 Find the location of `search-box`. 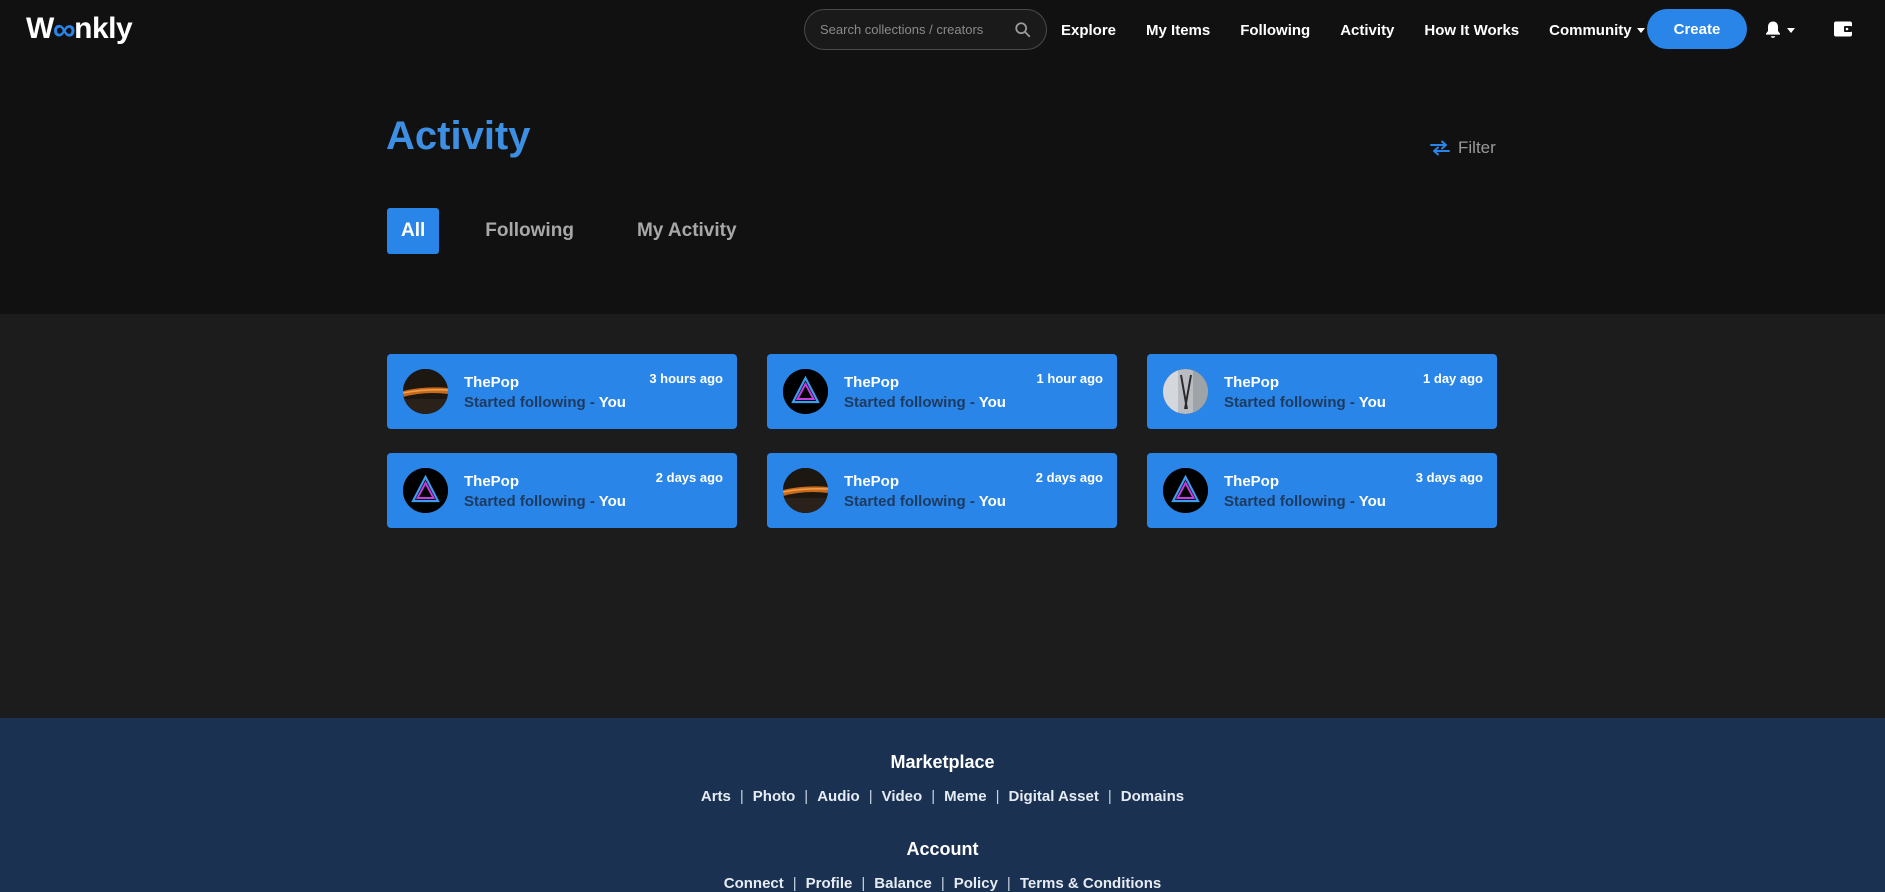

search-box is located at coordinates (925, 29).